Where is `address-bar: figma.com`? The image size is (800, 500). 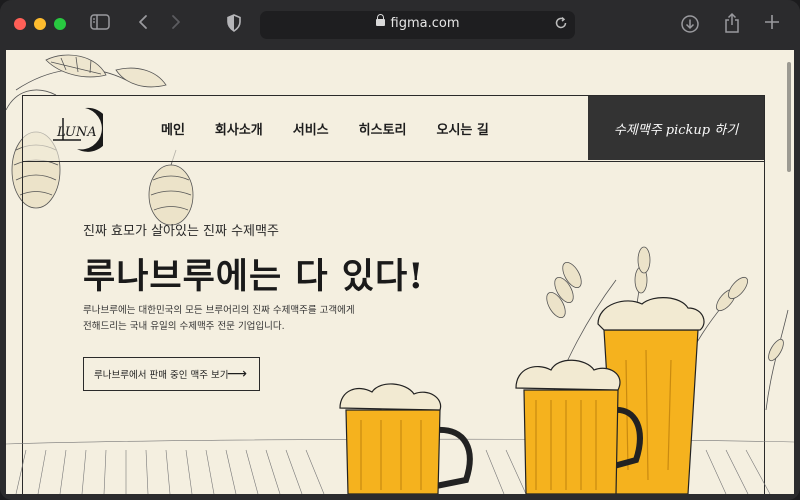
address-bar: figma.com is located at coordinates (417, 25).